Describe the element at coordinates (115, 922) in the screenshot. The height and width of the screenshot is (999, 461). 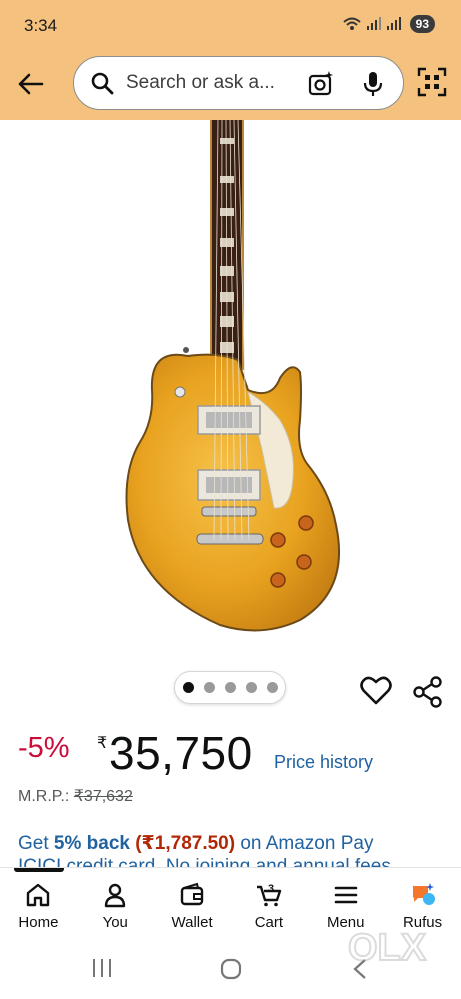
I see `nav-you-label: You` at that location.